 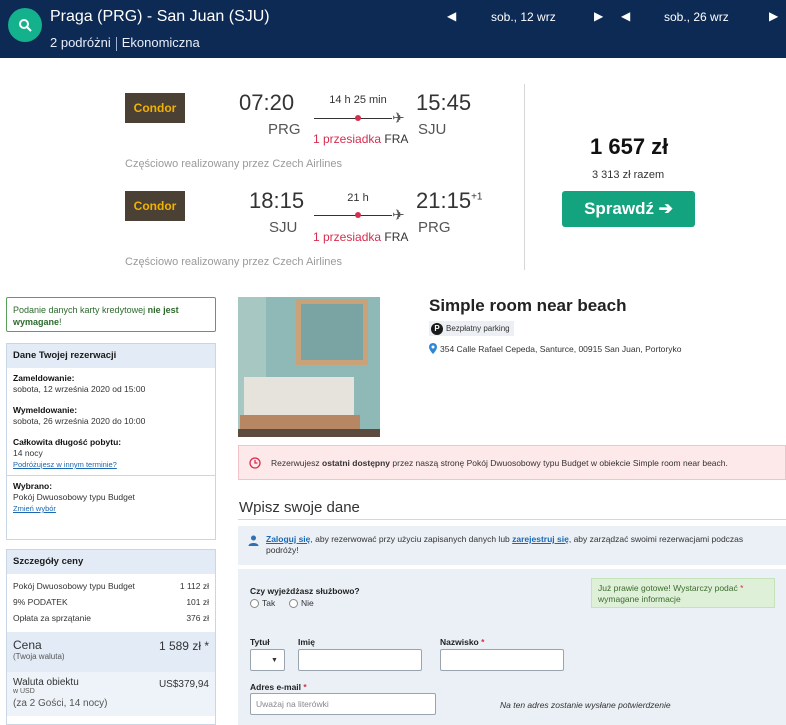 What do you see at coordinates (74, 497) in the screenshot?
I see `selected-value: Pokój Dwuosobowy typu Budget` at bounding box center [74, 497].